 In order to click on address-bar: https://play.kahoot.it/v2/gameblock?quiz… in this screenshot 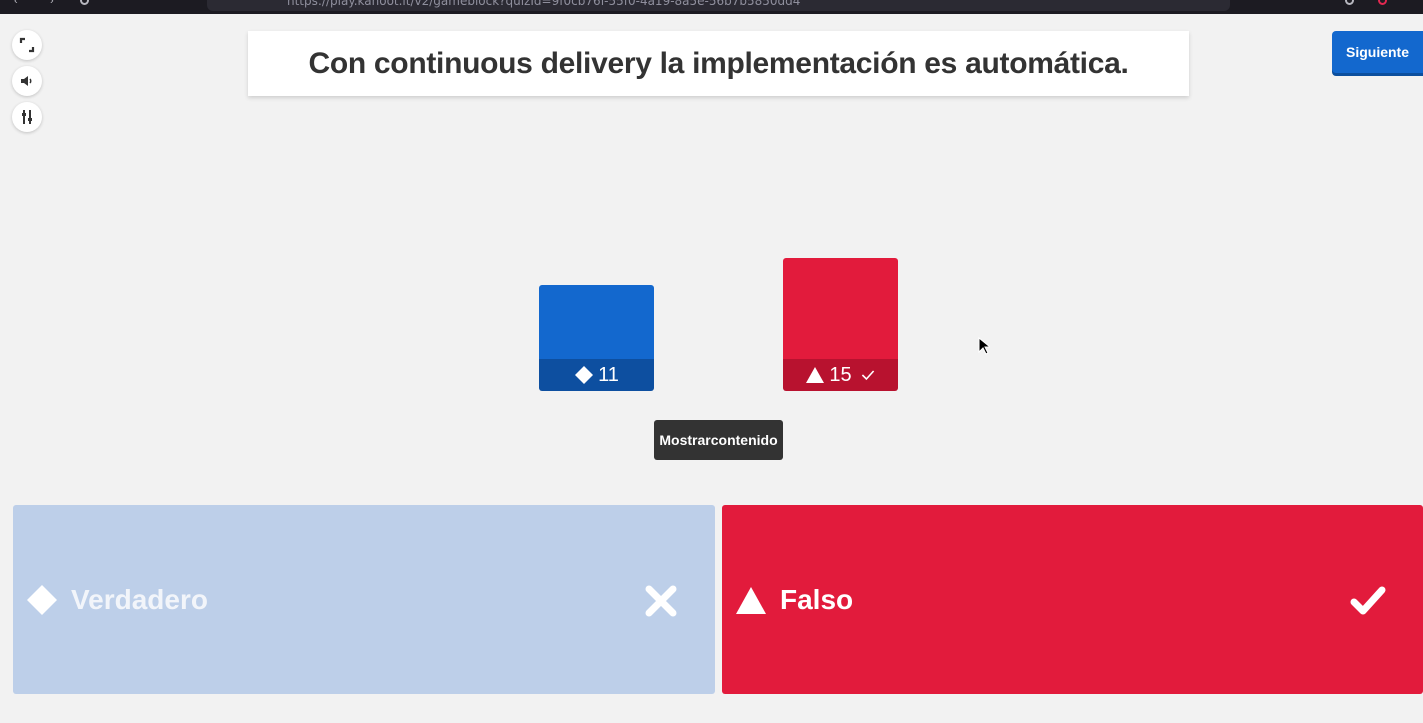, I will do `click(718, 5)`.